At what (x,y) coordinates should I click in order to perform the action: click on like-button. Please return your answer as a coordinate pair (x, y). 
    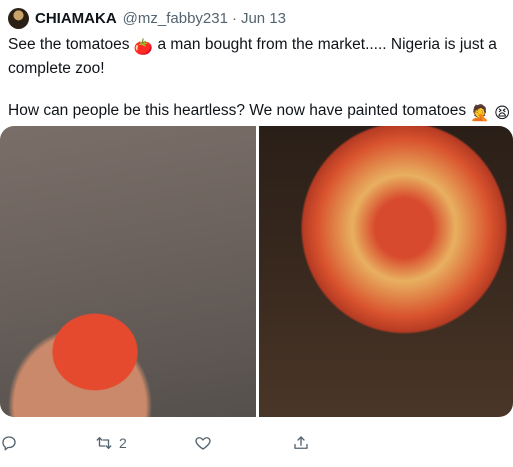
    Looking at the image, I should click on (203, 443).